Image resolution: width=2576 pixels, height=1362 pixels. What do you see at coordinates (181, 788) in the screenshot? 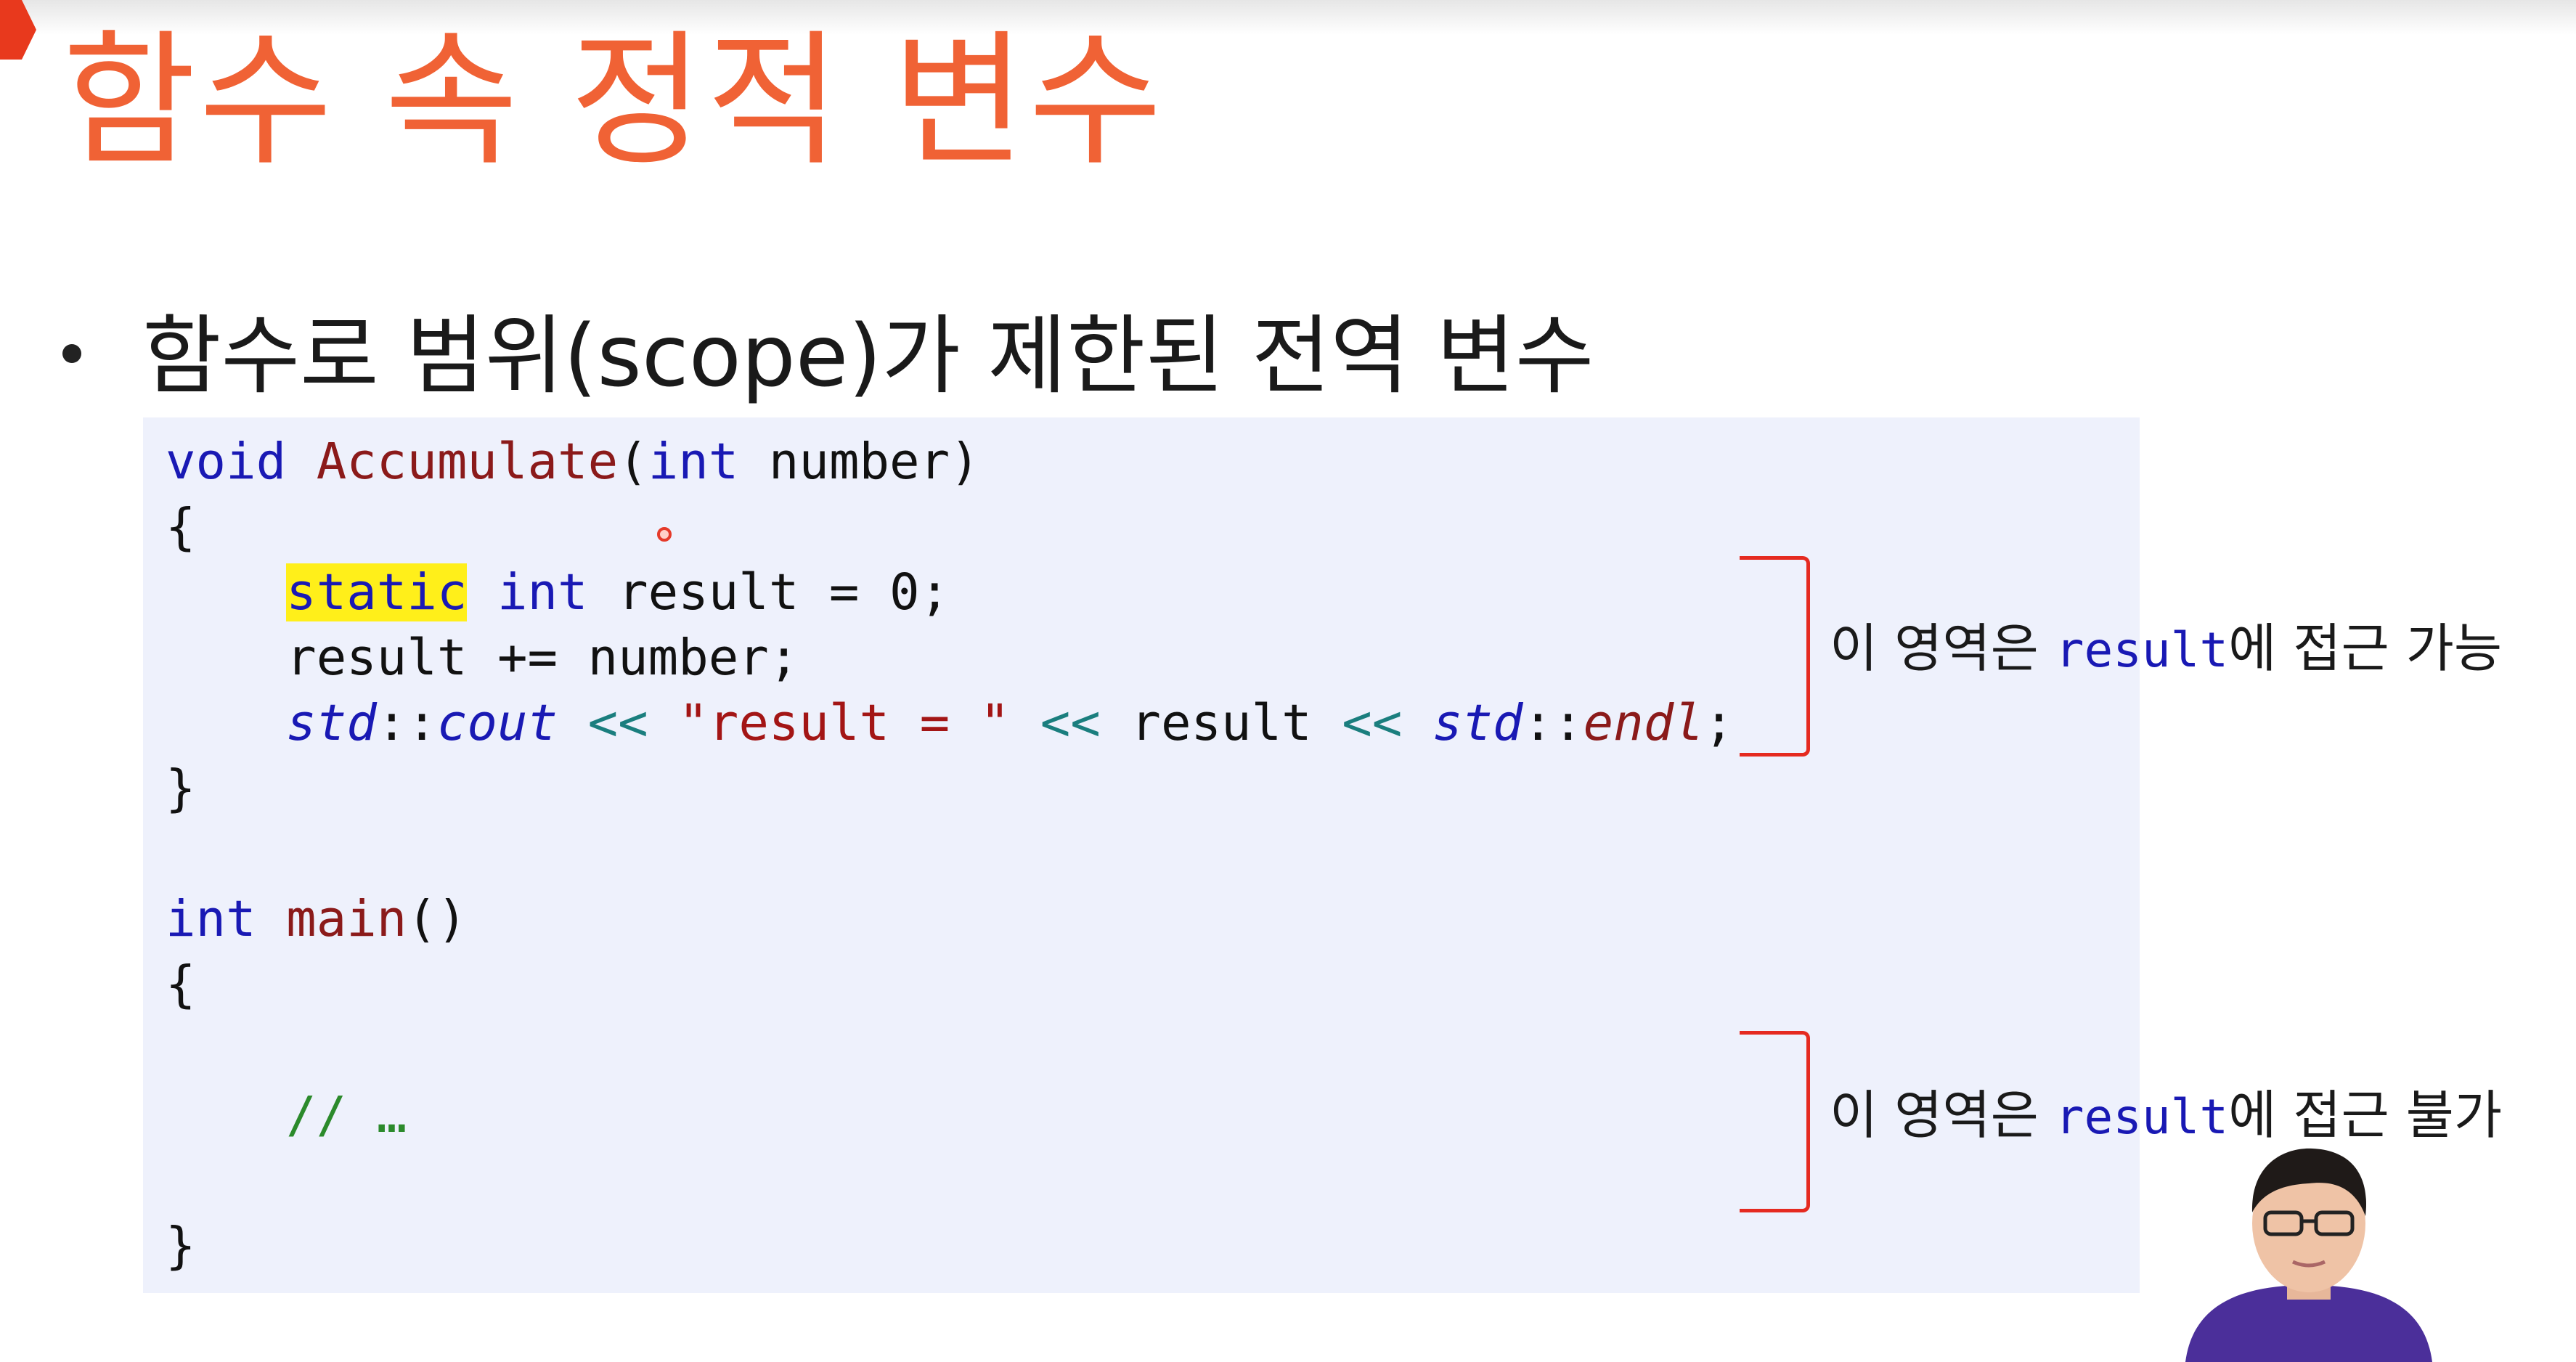
I see `code-line-6: }` at bounding box center [181, 788].